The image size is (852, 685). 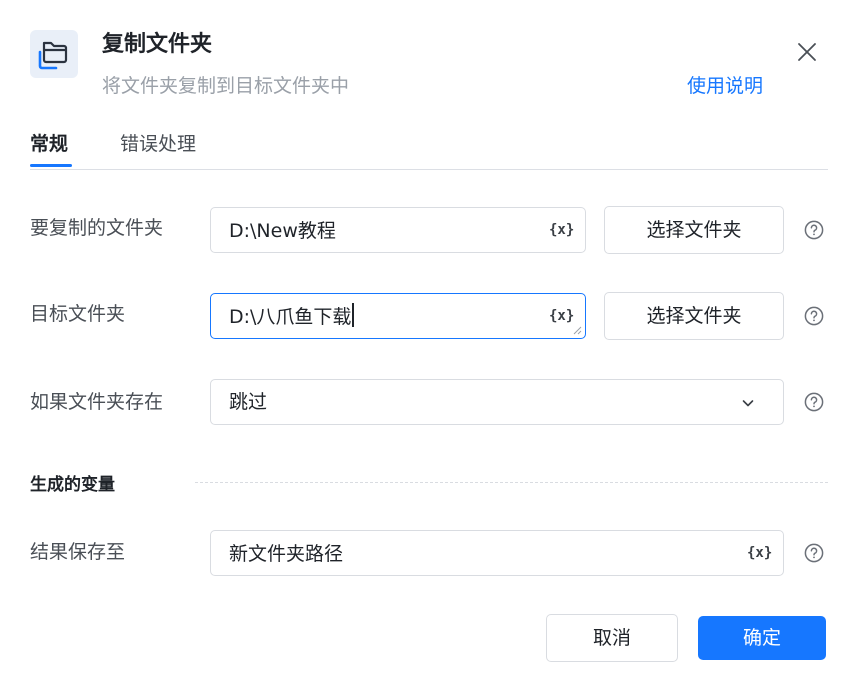 I want to click on target-folder-label: 目标文件夹, so click(x=78, y=314).